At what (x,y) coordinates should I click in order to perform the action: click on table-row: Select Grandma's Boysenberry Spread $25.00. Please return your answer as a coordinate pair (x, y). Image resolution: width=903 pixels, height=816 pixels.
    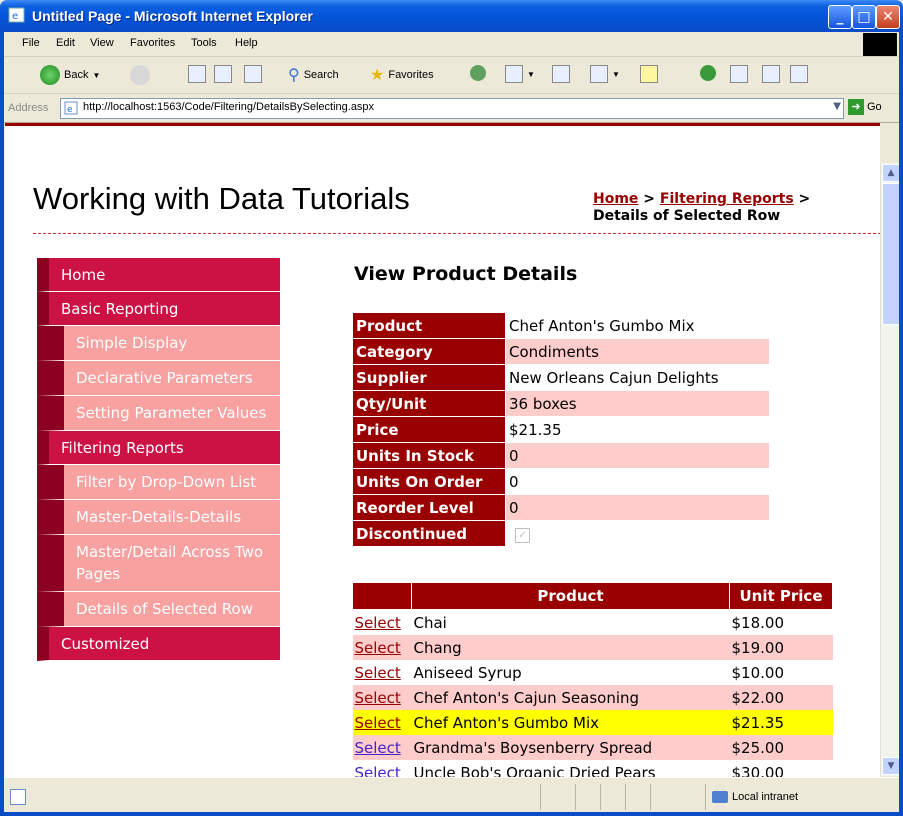
    Looking at the image, I should click on (592, 747).